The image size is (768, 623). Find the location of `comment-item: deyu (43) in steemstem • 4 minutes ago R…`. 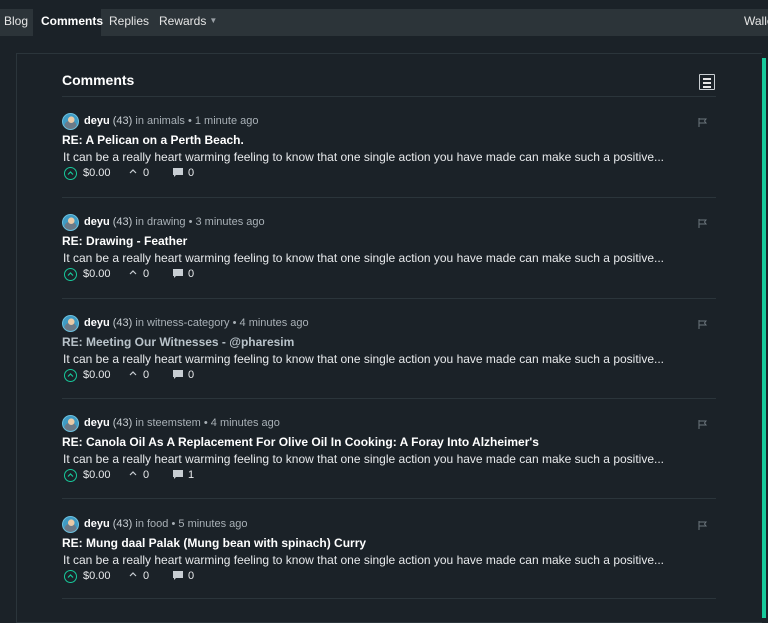

comment-item: deyu (43) in steemstem • 4 minutes ago R… is located at coordinates (389, 465).